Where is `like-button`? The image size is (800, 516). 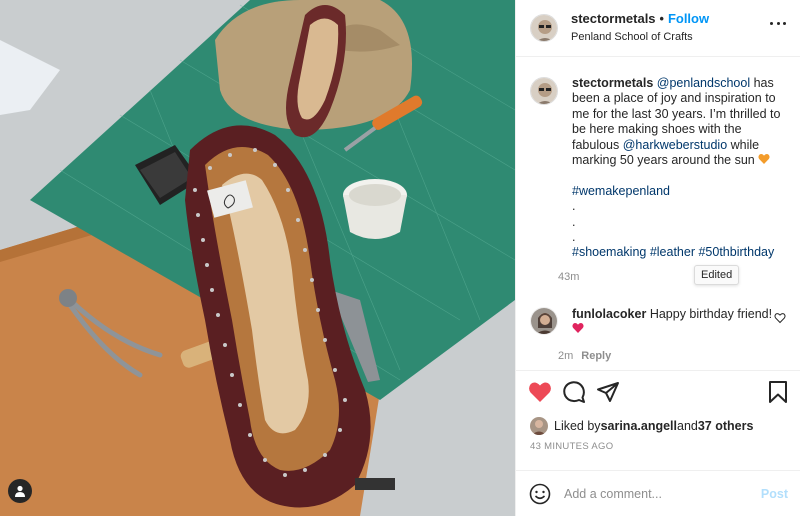
like-button is located at coordinates (540, 392).